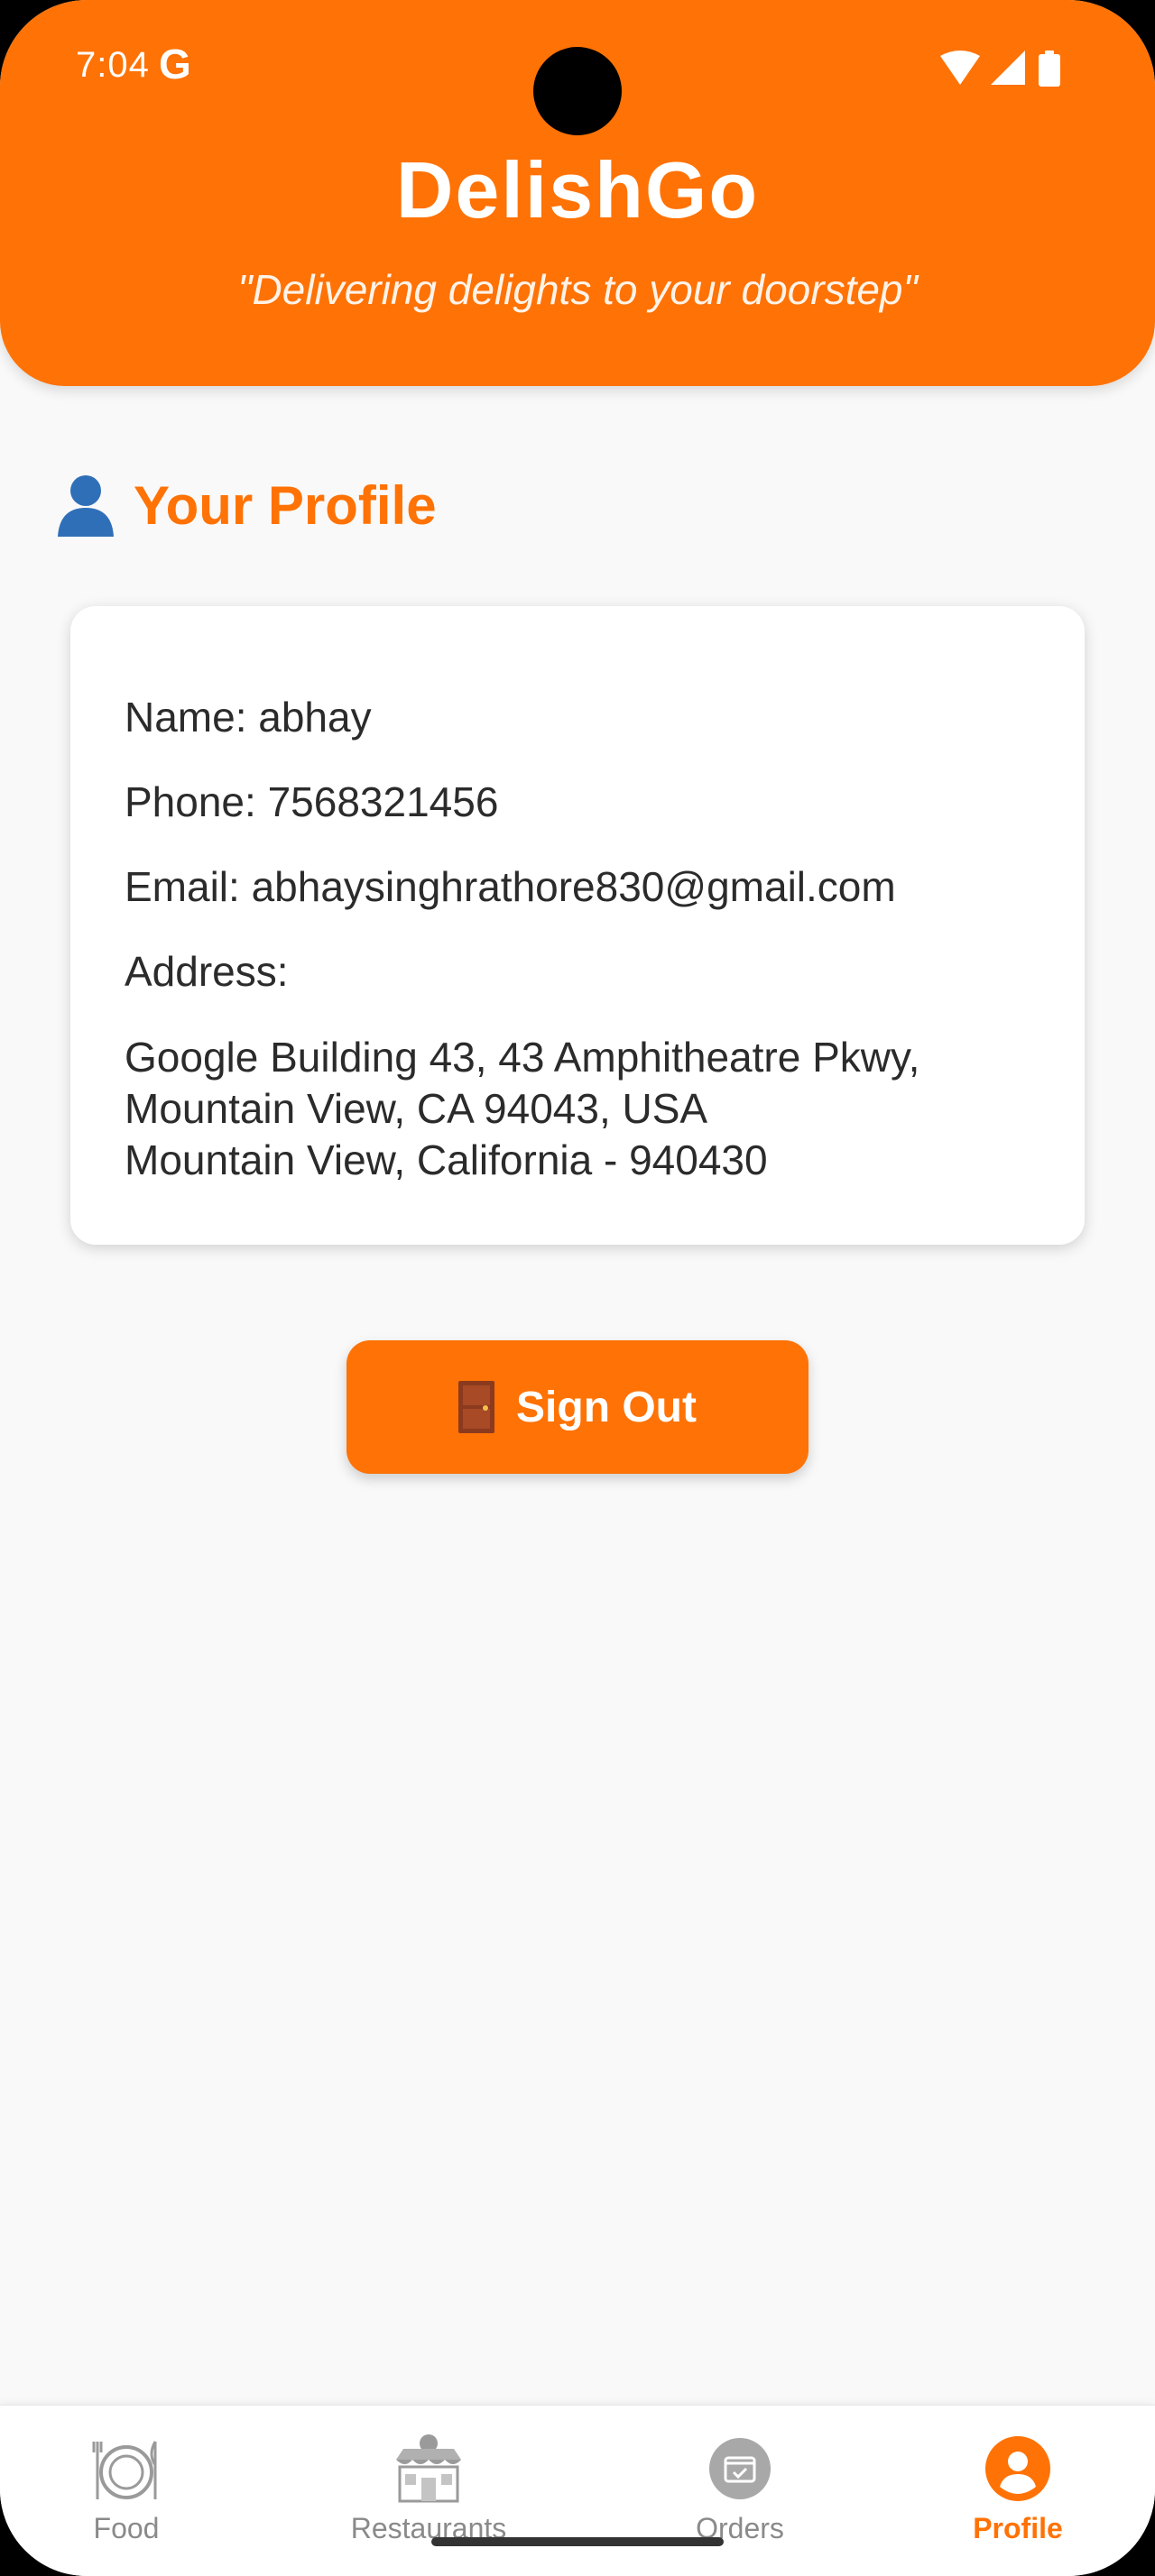  What do you see at coordinates (446, 1159) in the screenshot?
I see `address-line: Mountain View, California - 940430` at bounding box center [446, 1159].